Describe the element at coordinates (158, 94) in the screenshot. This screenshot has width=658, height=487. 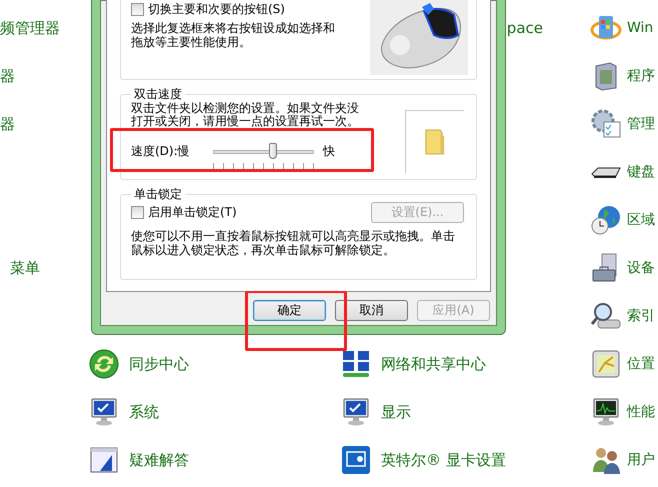
I see `group-title: 双击速度` at that location.